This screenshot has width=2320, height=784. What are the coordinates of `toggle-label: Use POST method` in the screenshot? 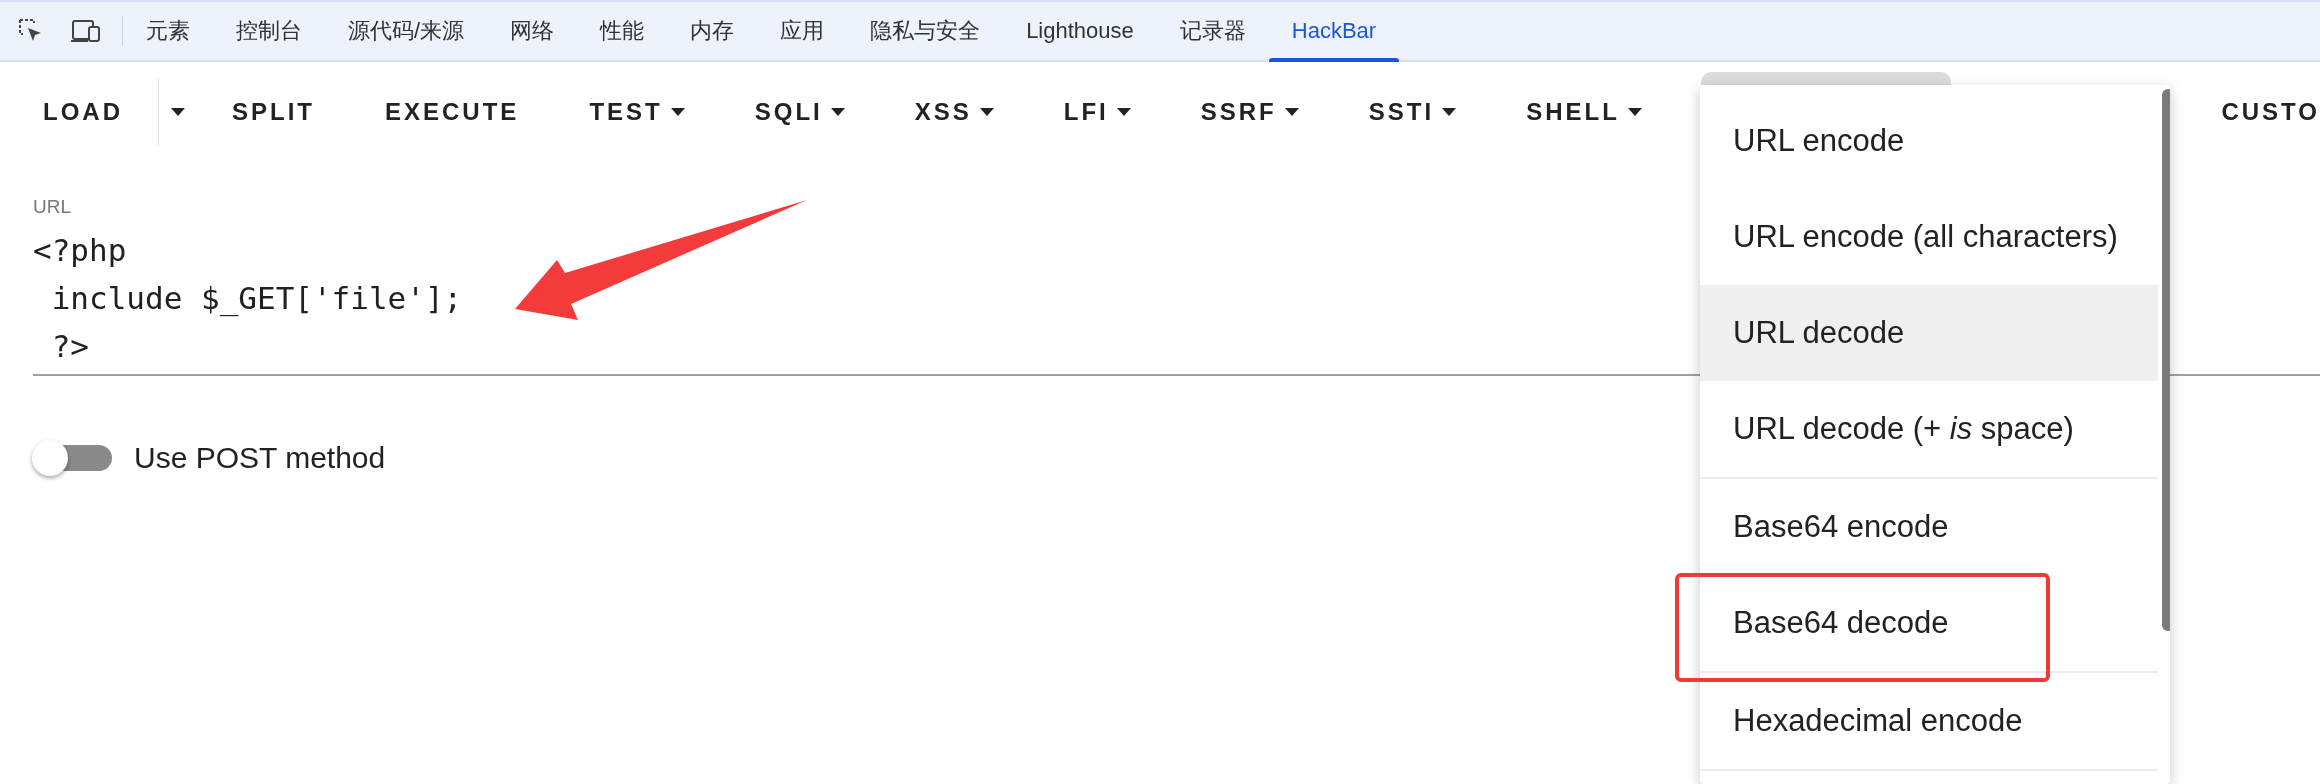 It's located at (260, 458).